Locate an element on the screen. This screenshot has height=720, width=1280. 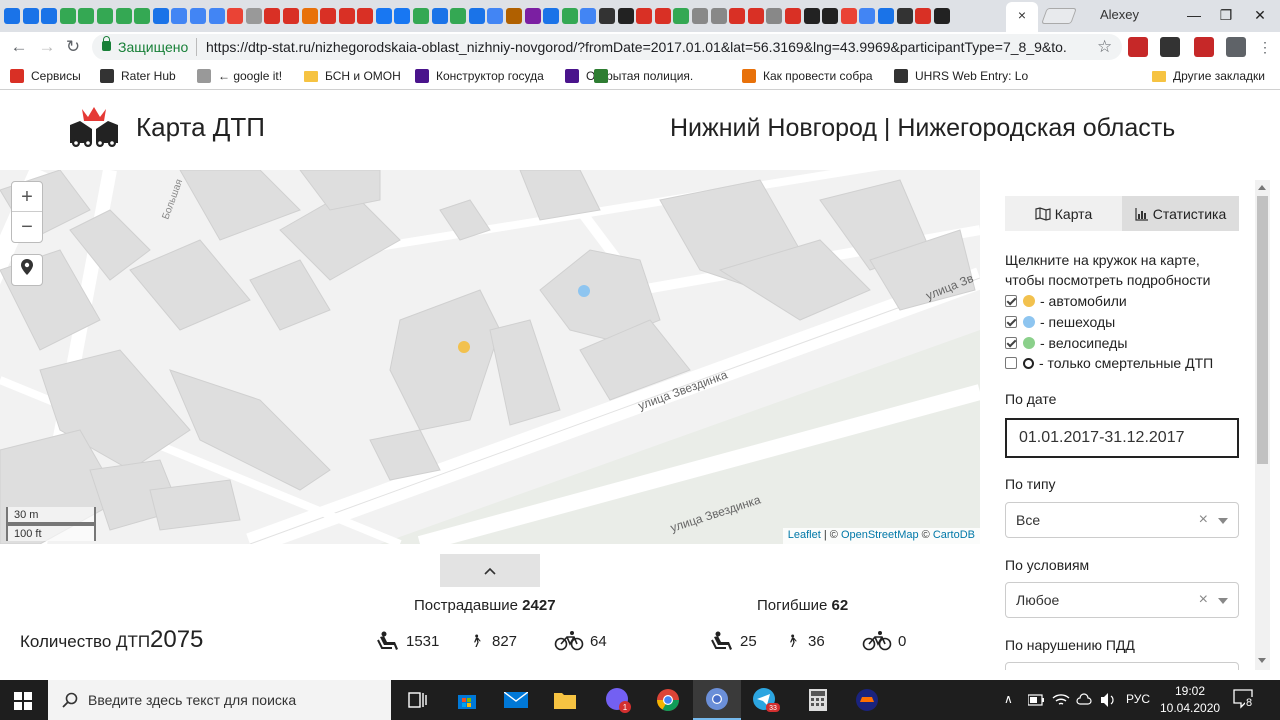
task-view-button is located at coordinates (418, 700).